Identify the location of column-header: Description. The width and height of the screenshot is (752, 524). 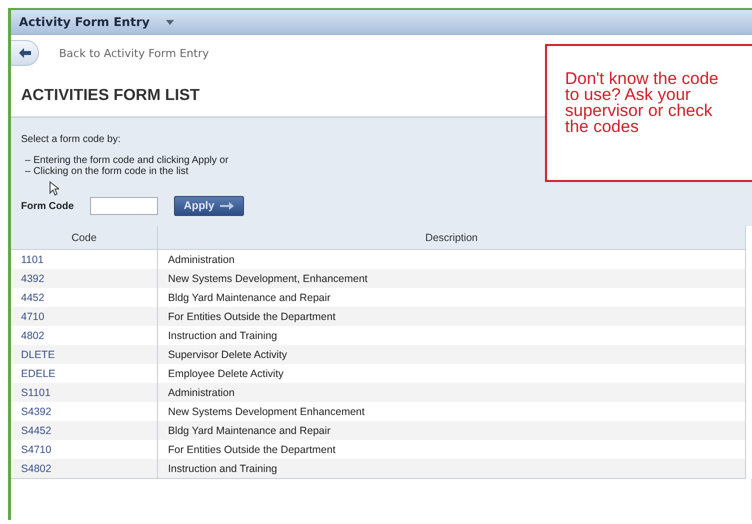
(452, 238).